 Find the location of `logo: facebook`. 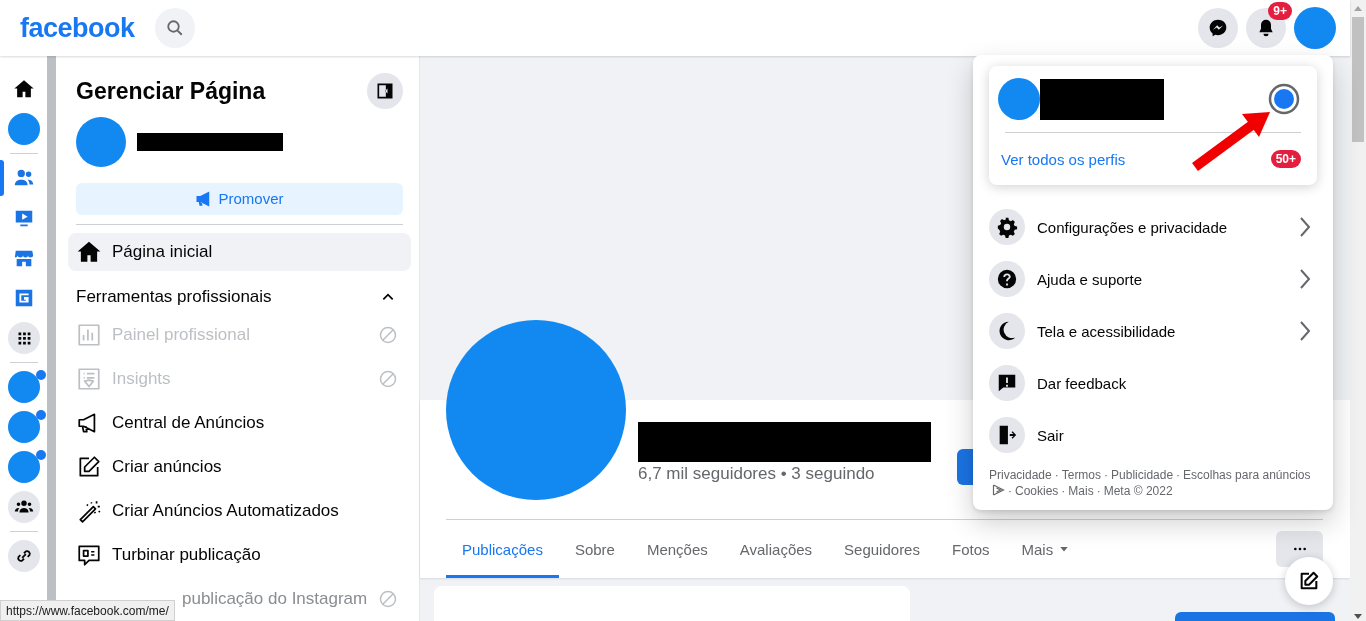

logo: facebook is located at coordinates (77, 28).